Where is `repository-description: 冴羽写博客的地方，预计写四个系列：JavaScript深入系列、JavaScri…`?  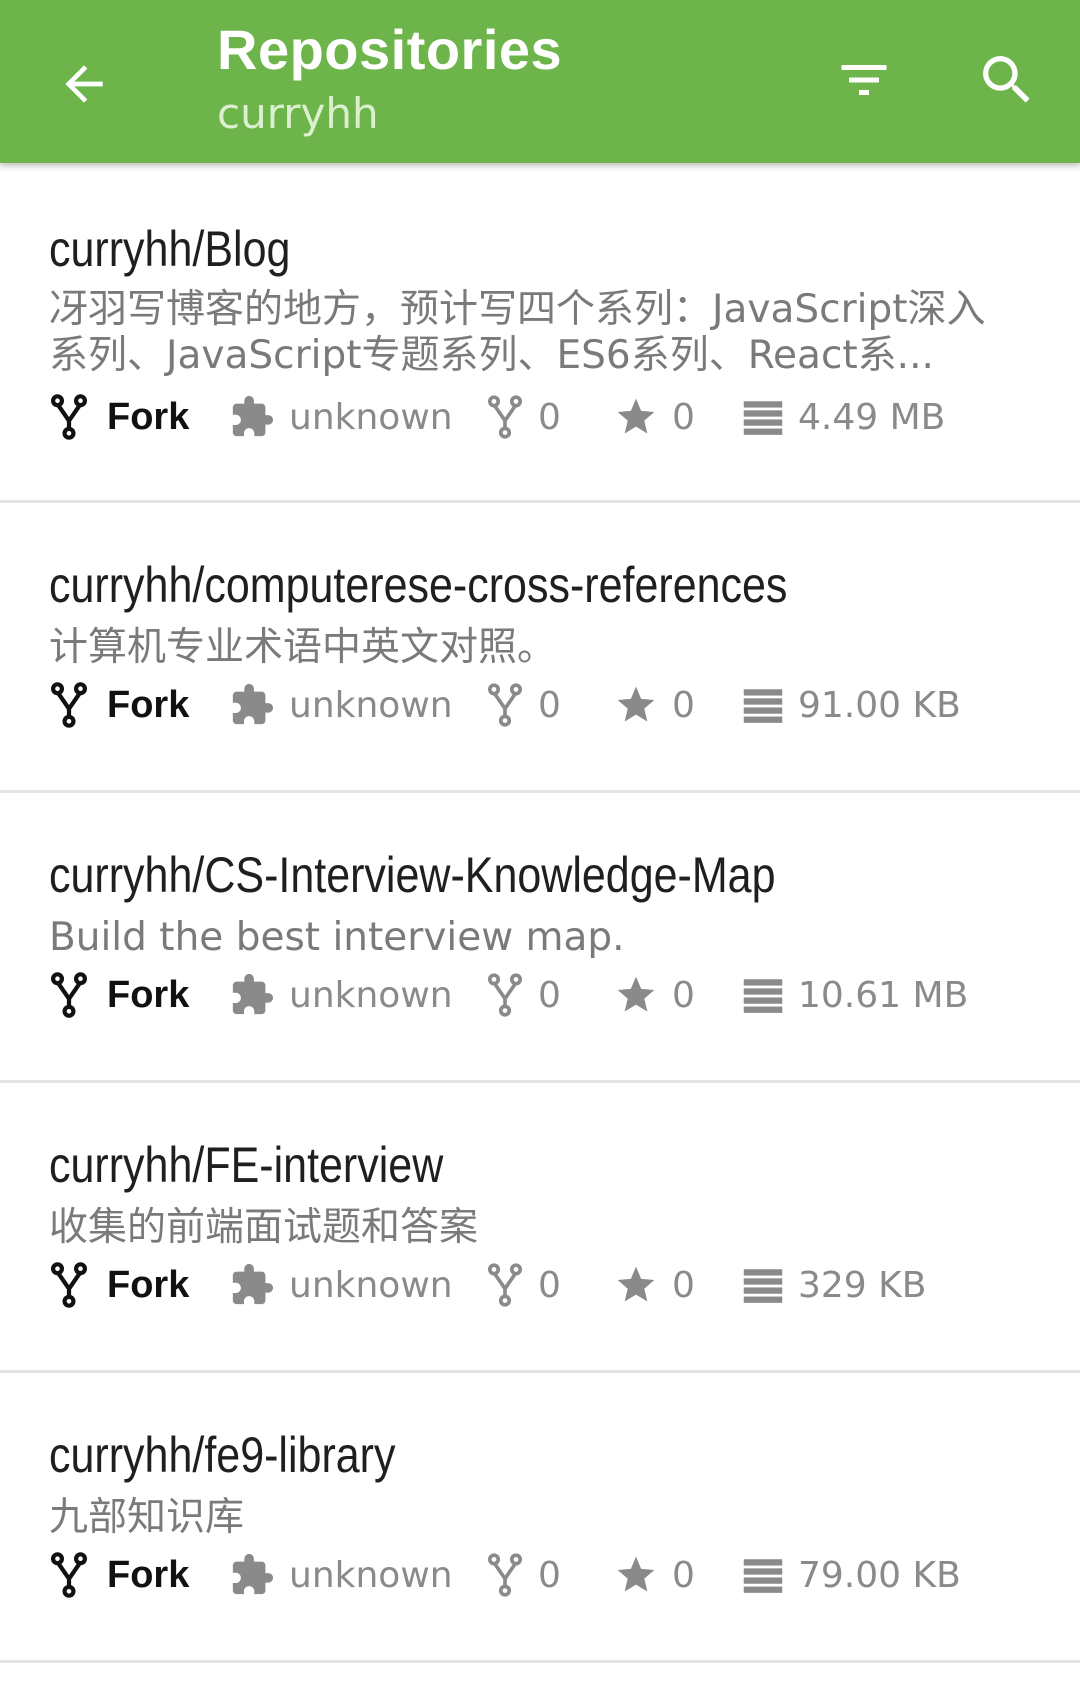
repository-description: 冴羽写博客的地方，预计写四个系列：JavaScript深入系列、JavaScri… is located at coordinates (517, 332).